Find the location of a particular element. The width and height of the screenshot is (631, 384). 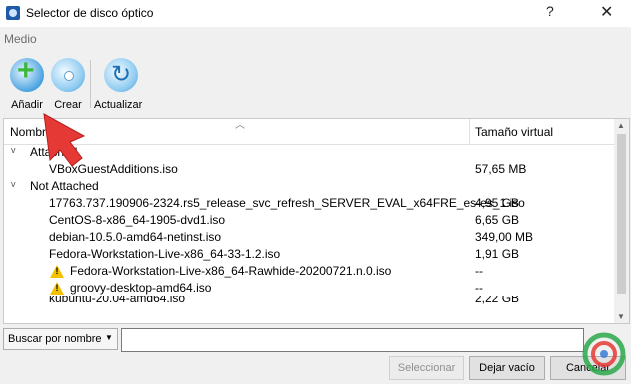

menu-medio: Medio is located at coordinates (20, 39).